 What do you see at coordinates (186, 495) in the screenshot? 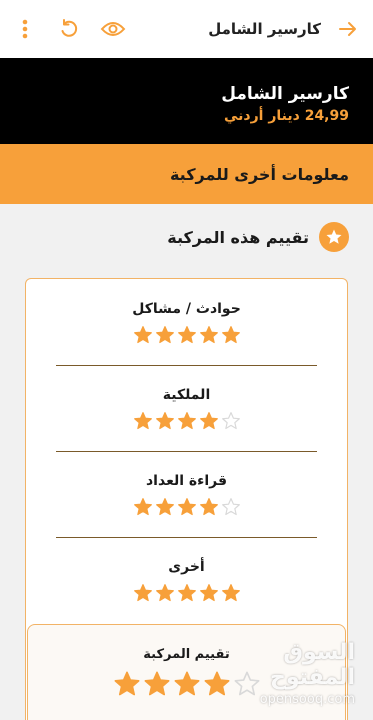
I see `rating-item: قراءة العداد` at bounding box center [186, 495].